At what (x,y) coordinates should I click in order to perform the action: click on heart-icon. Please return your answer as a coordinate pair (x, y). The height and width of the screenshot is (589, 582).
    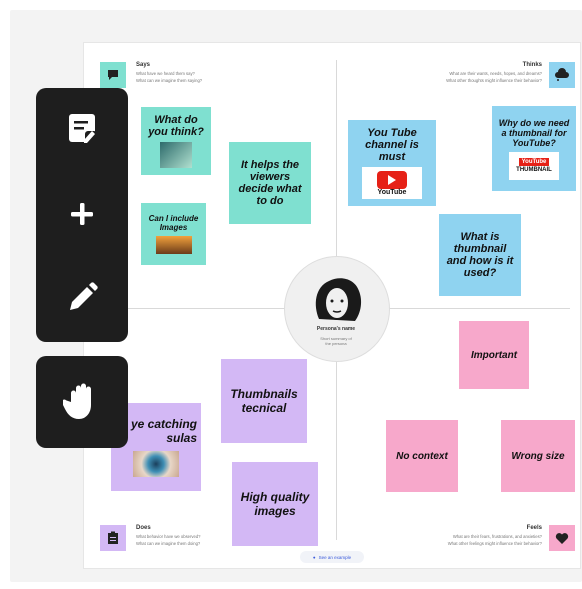
    Looking at the image, I should click on (562, 538).